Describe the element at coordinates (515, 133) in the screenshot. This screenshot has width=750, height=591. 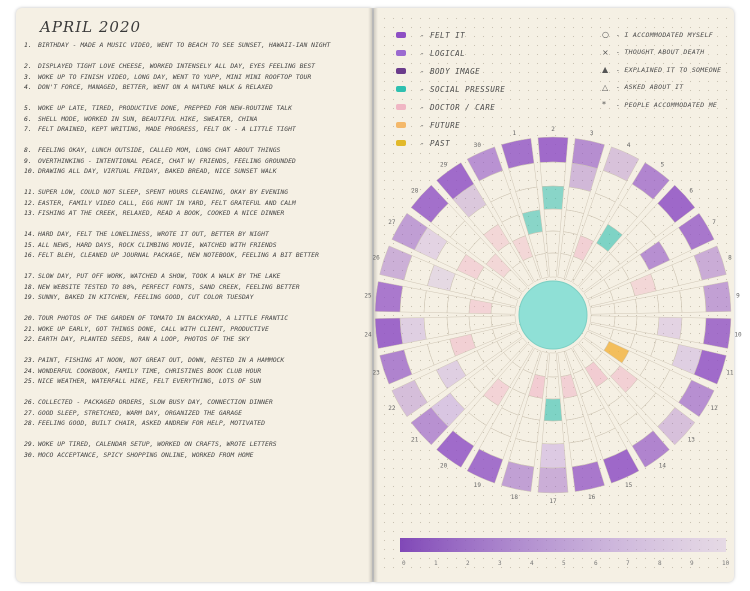
I see `wheel-day-label: 1` at that location.